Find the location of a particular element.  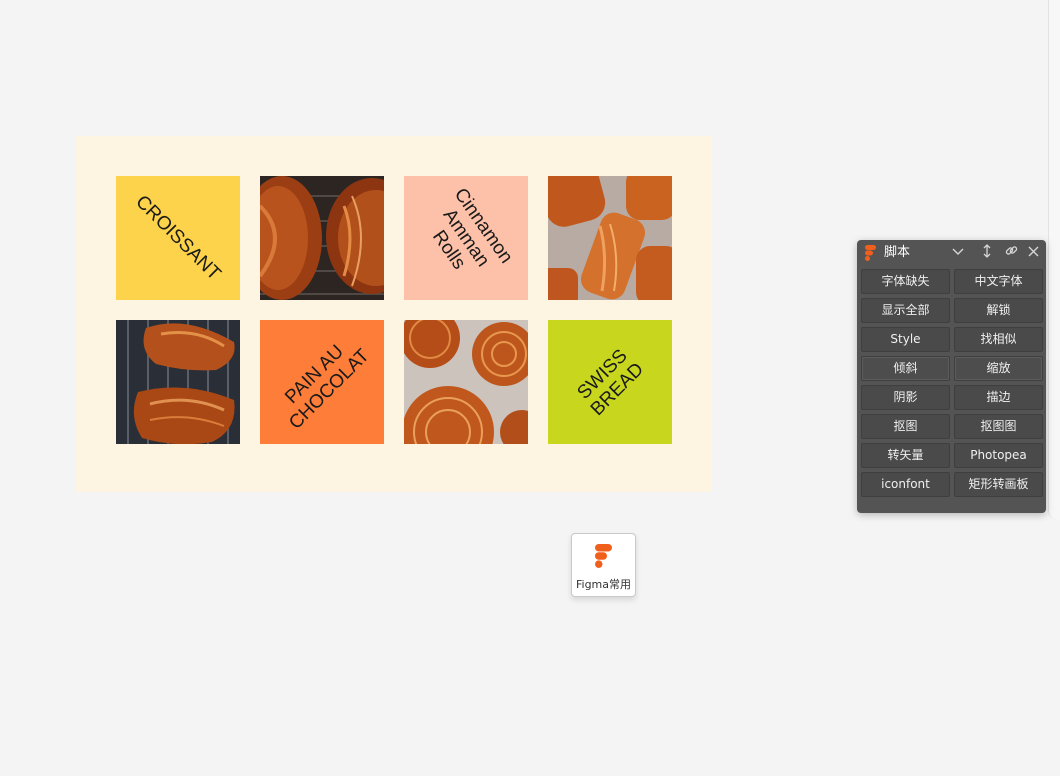

tile-croissant-photo is located at coordinates (178, 382).